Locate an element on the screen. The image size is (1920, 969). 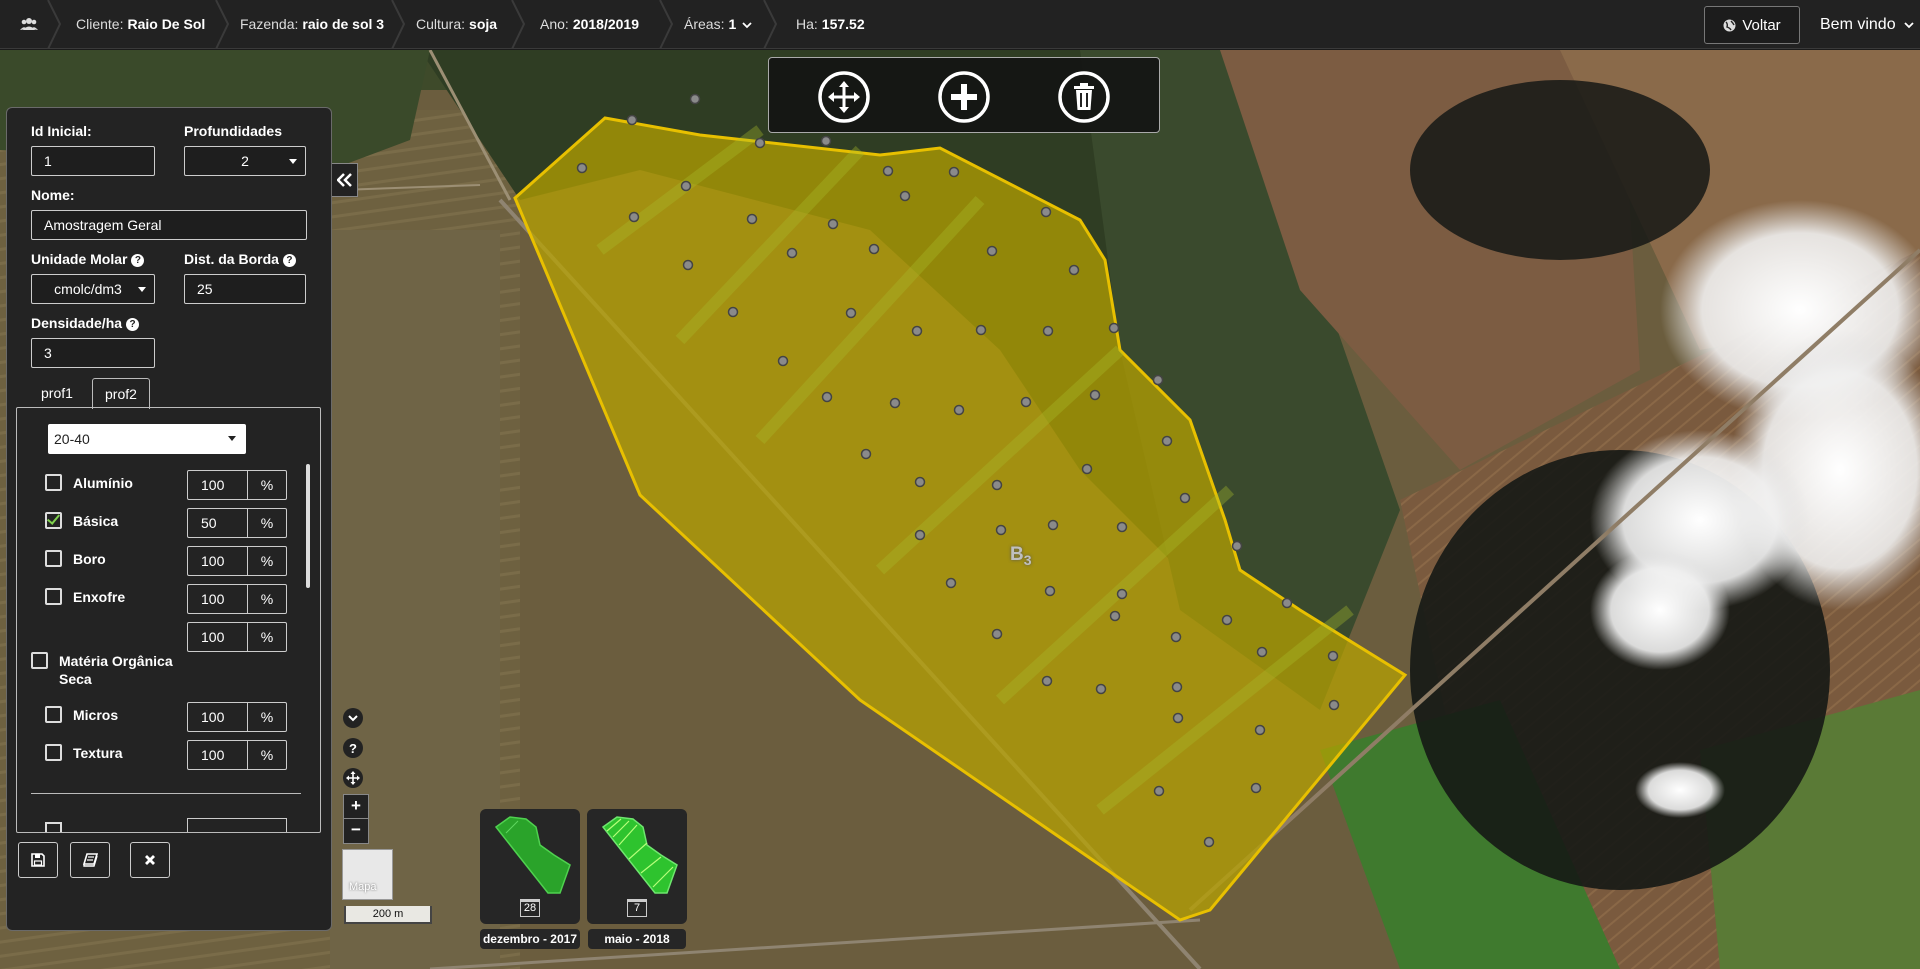
boro-percent-input: 100% is located at coordinates (237, 561).